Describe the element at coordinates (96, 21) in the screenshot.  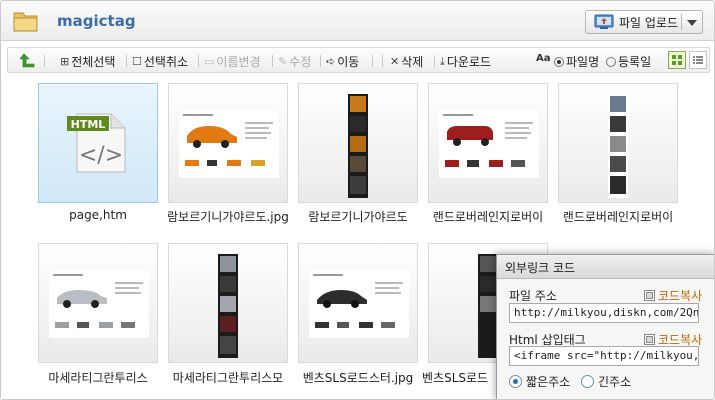
I see `folder-title: magictag` at that location.